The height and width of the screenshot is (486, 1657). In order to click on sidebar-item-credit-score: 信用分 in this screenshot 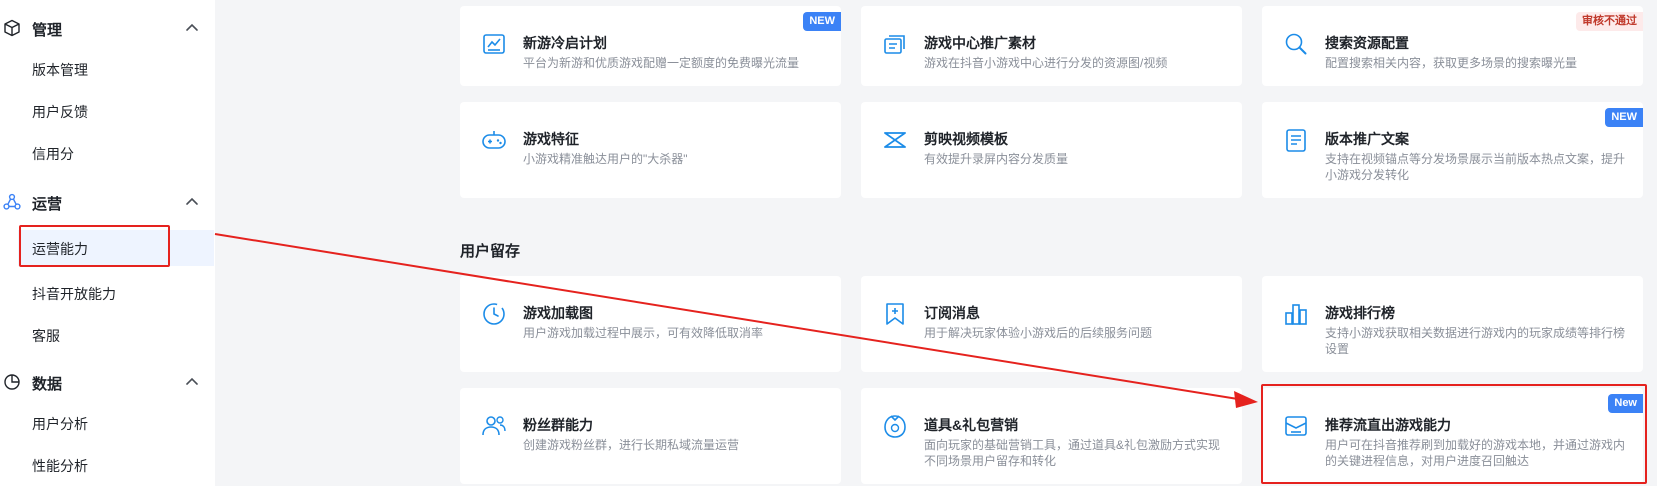, I will do `click(107, 153)`.